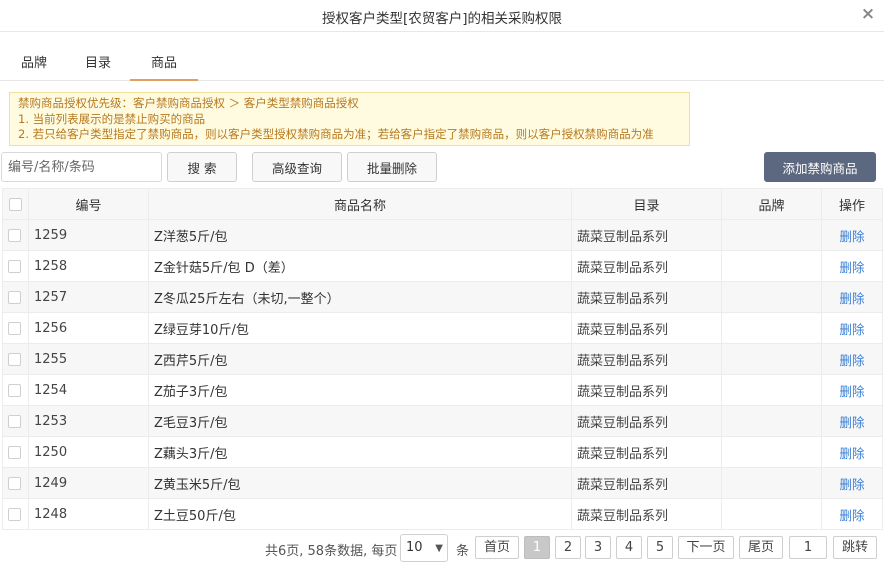 The width and height of the screenshot is (884, 570). I want to click on dialog-titlebar: 授权客户类型[农贸客户]的相关采购权限 ×, so click(442, 16).